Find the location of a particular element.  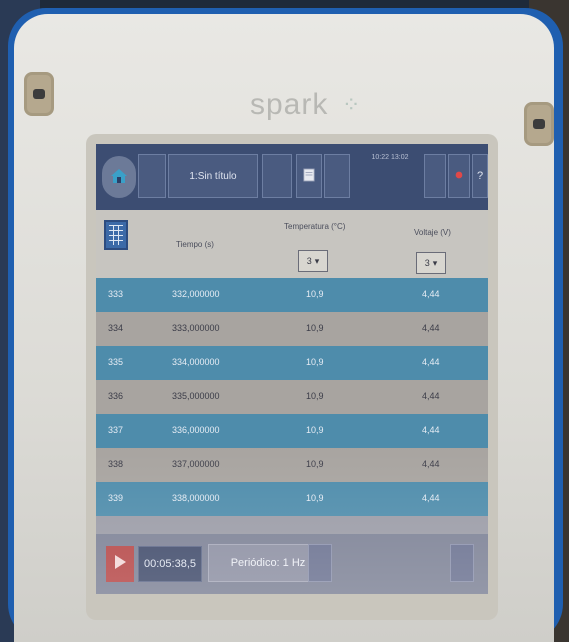

document-icon is located at coordinates (309, 176).